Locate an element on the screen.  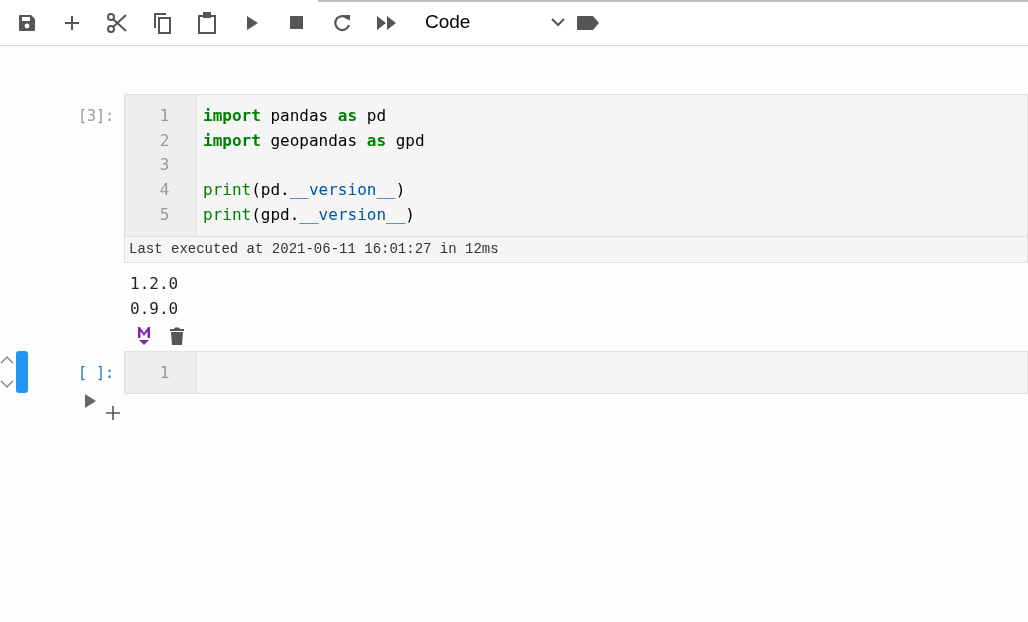
scissors-icon is located at coordinates (116, 22).